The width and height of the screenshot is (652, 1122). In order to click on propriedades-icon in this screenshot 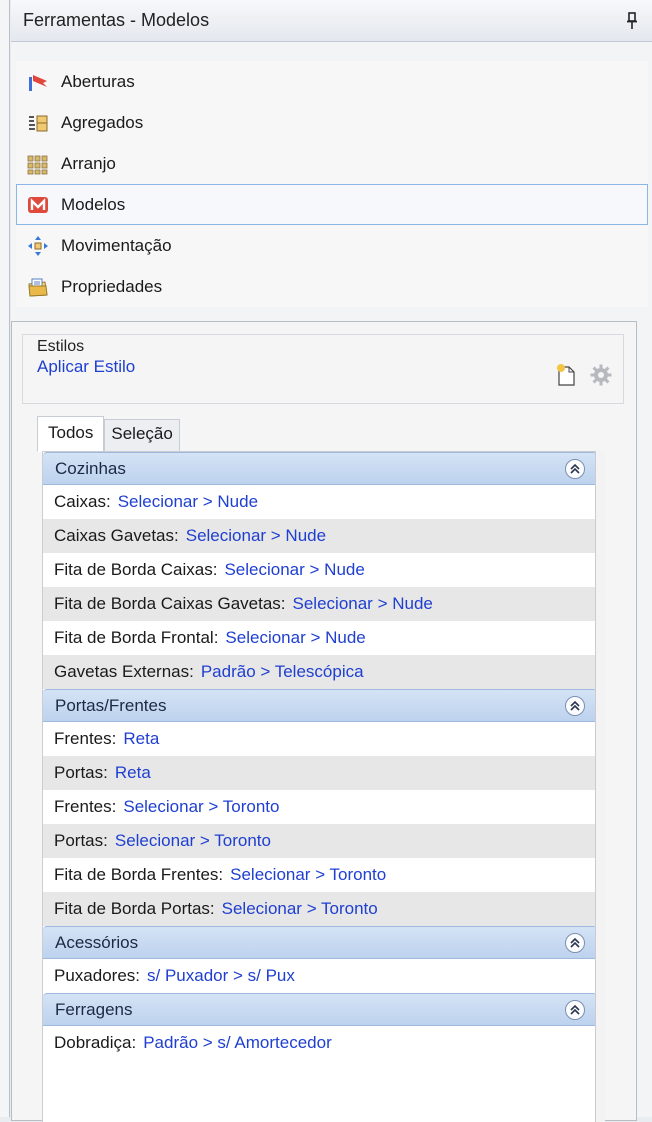, I will do `click(38, 287)`.